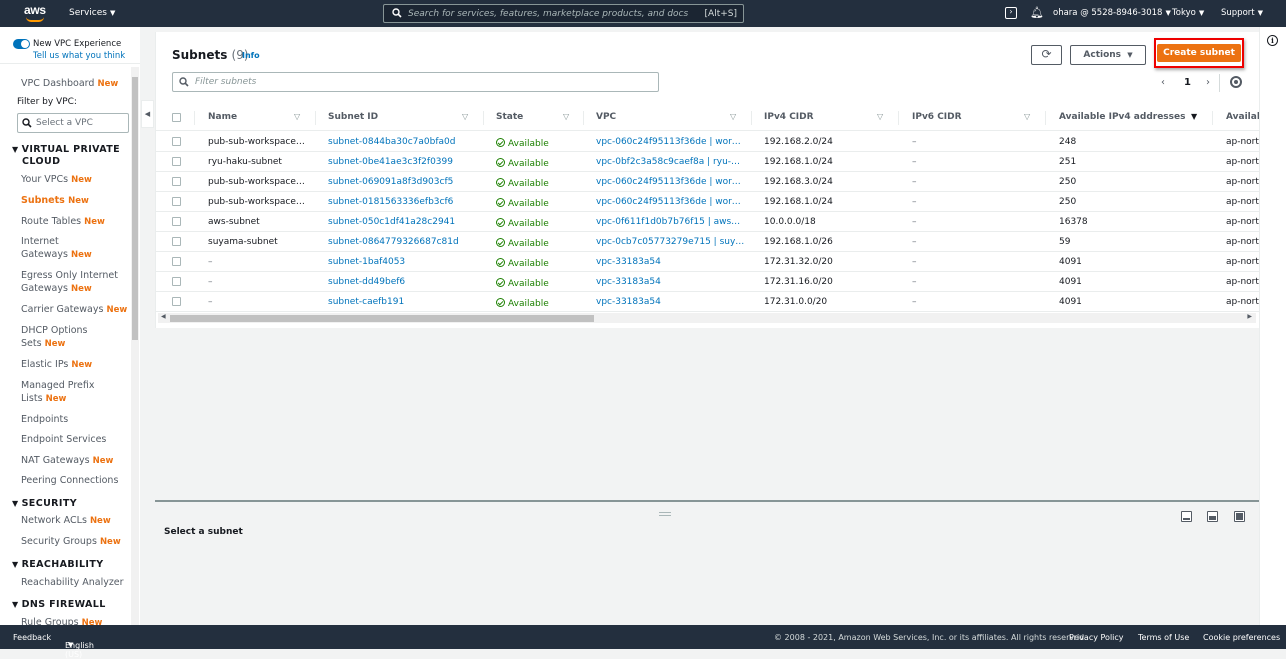 The height and width of the screenshot is (659, 1286). What do you see at coordinates (32, 637) in the screenshot?
I see `feedback-link: Feedback` at bounding box center [32, 637].